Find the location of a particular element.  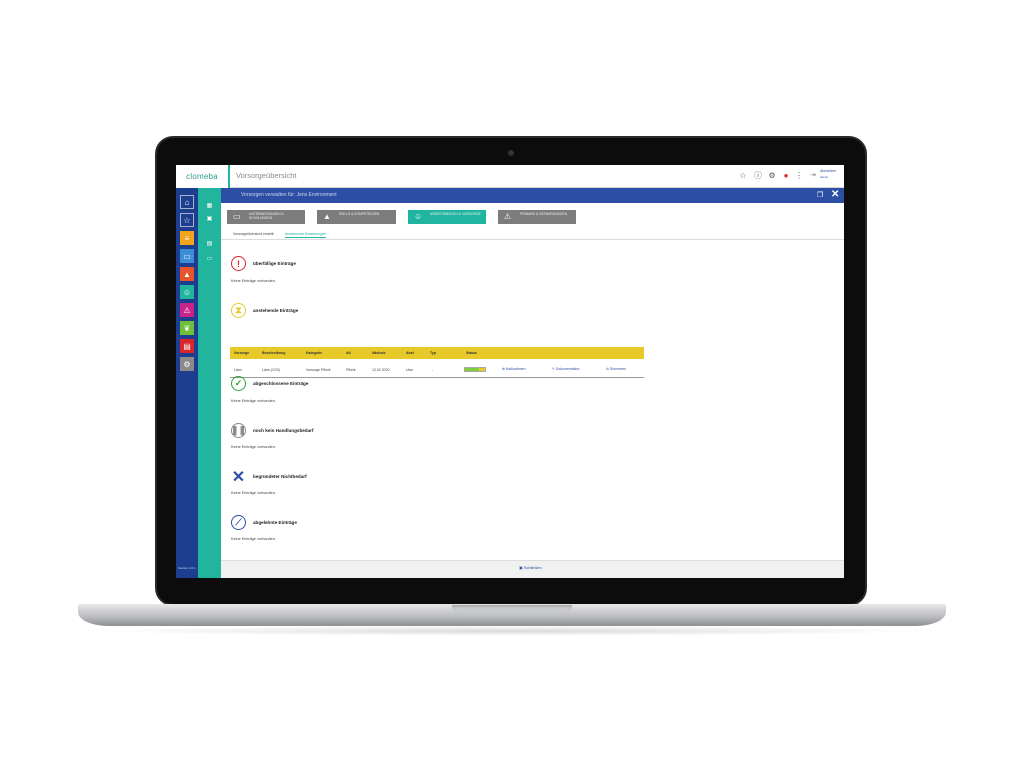

laptop-notch is located at coordinates (512, 609).